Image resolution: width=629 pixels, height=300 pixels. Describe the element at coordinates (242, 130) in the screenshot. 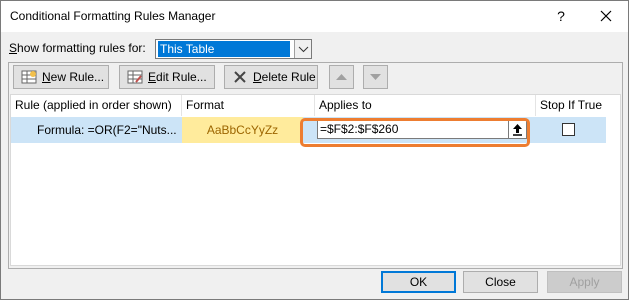

I see `format-preview: AaBbCcYyZz` at that location.